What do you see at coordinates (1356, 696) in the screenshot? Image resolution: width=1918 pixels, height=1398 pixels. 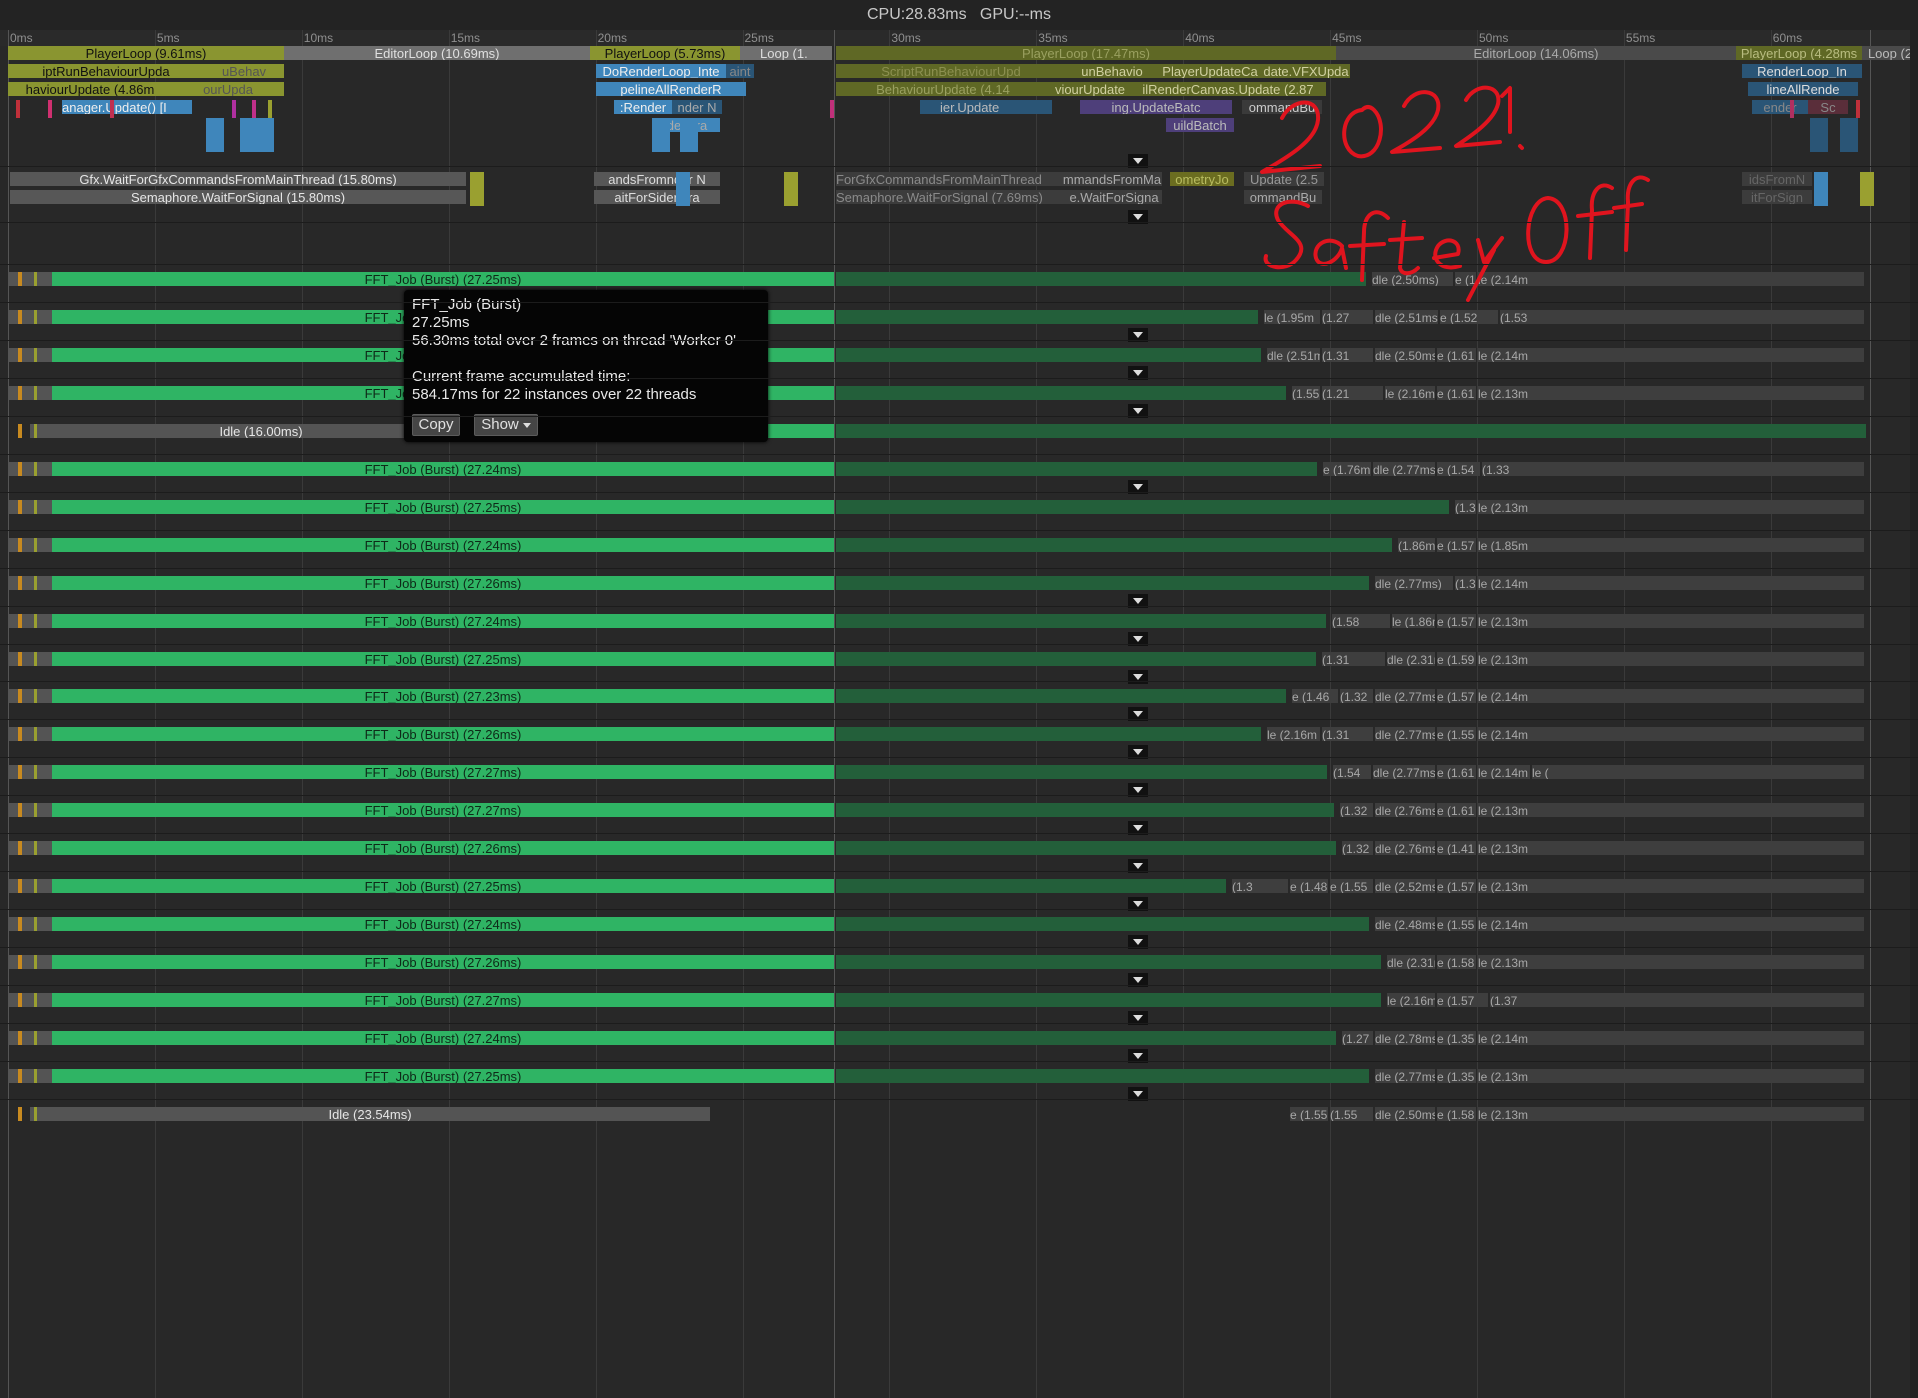 I see `idle-tail-bar: (1.32` at bounding box center [1356, 696].